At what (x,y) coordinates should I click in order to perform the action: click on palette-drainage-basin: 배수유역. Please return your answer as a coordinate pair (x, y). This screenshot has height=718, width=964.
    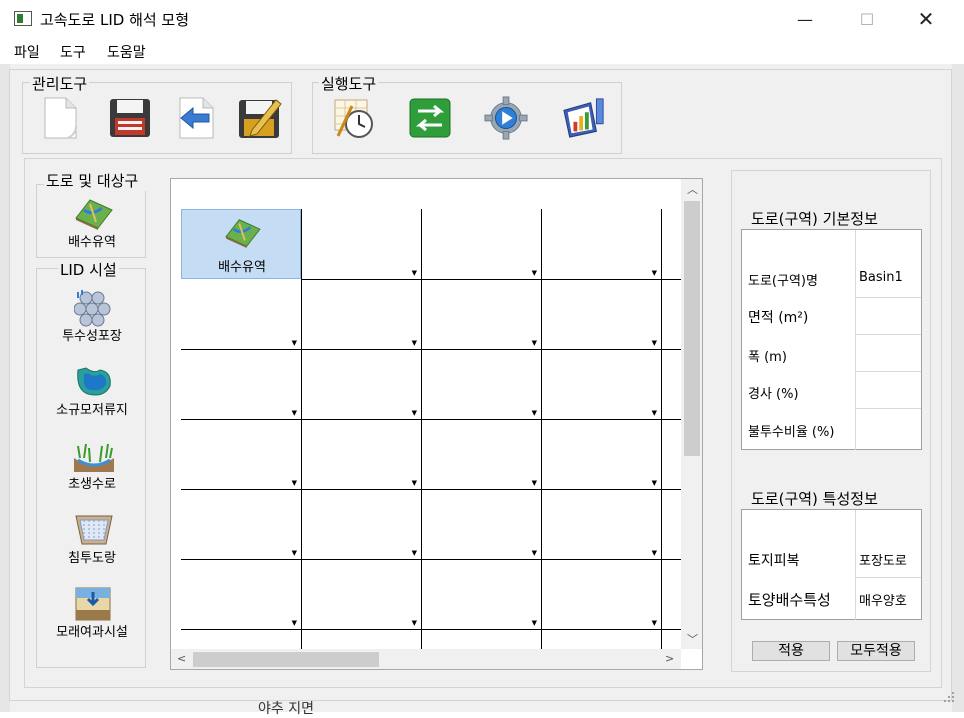
    Looking at the image, I should click on (92, 223).